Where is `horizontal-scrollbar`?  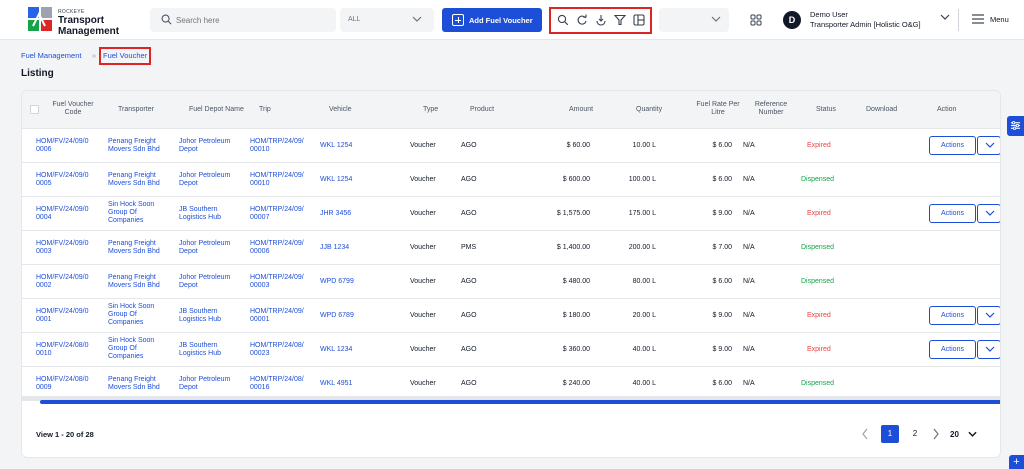 horizontal-scrollbar is located at coordinates (520, 402).